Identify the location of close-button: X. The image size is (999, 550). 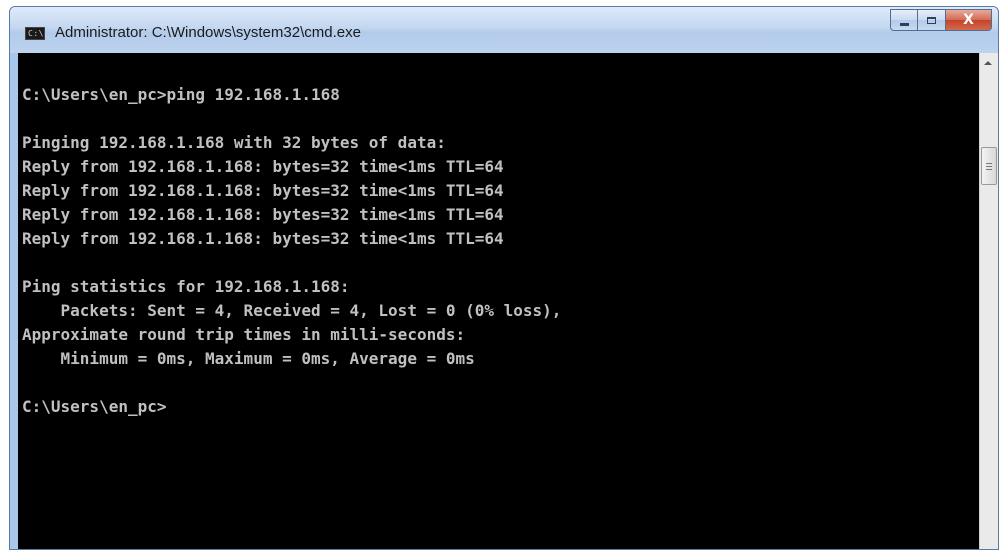
(969, 20).